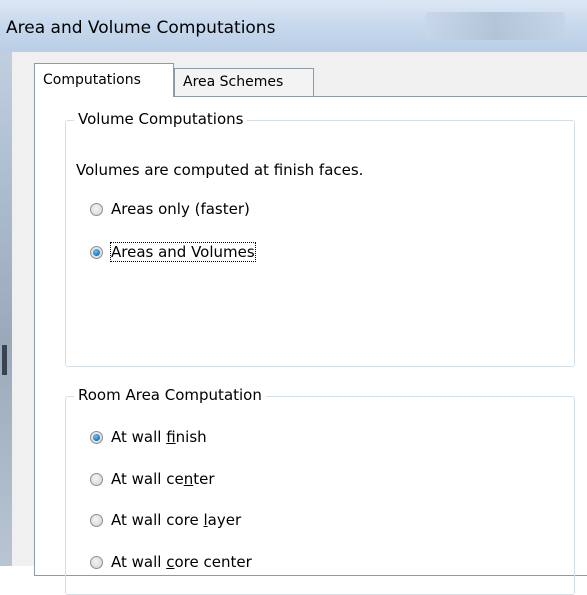  Describe the element at coordinates (104, 80) in the screenshot. I see `tab-computations: Computations` at that location.